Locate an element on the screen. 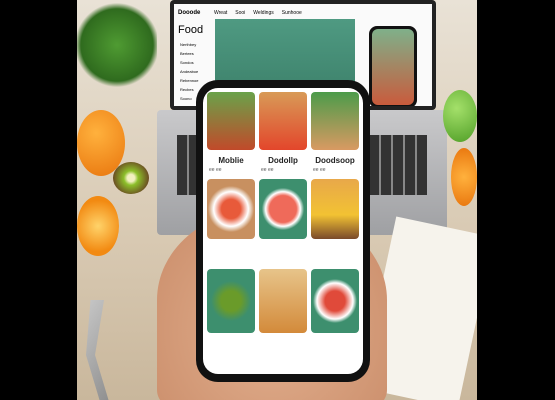  orange-slice is located at coordinates (98, 226).